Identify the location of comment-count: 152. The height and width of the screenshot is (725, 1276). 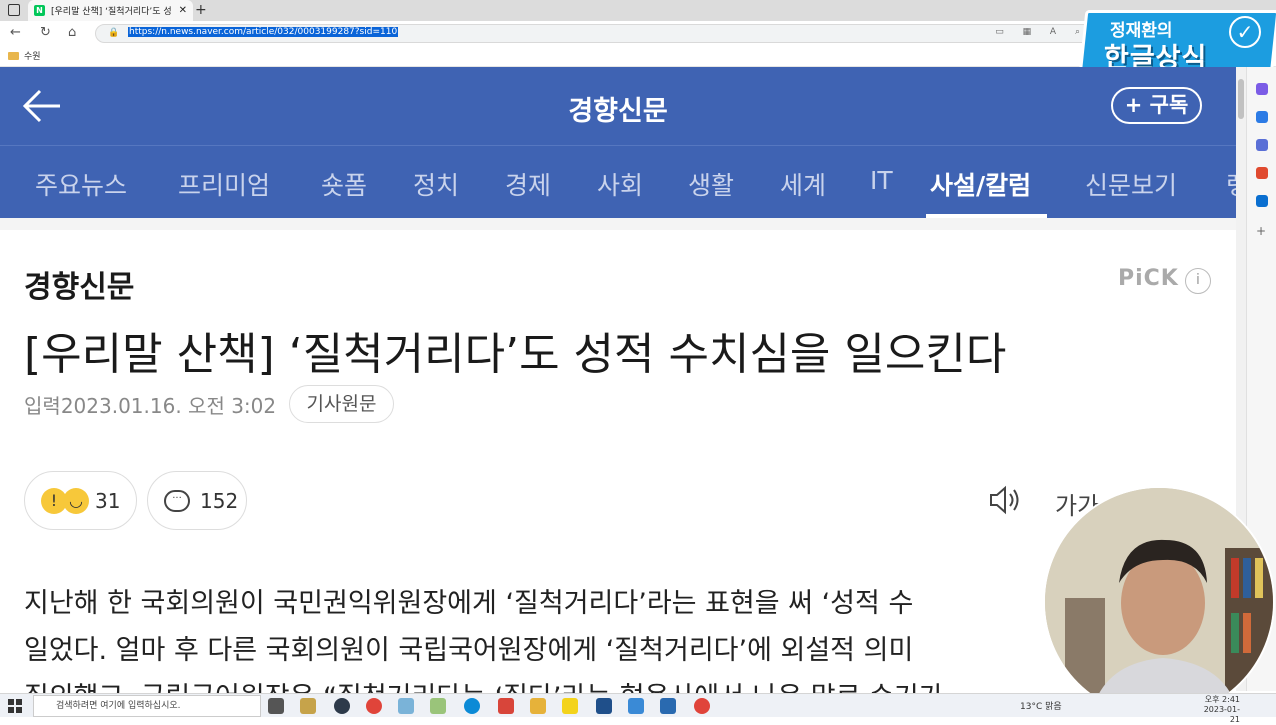
(219, 500).